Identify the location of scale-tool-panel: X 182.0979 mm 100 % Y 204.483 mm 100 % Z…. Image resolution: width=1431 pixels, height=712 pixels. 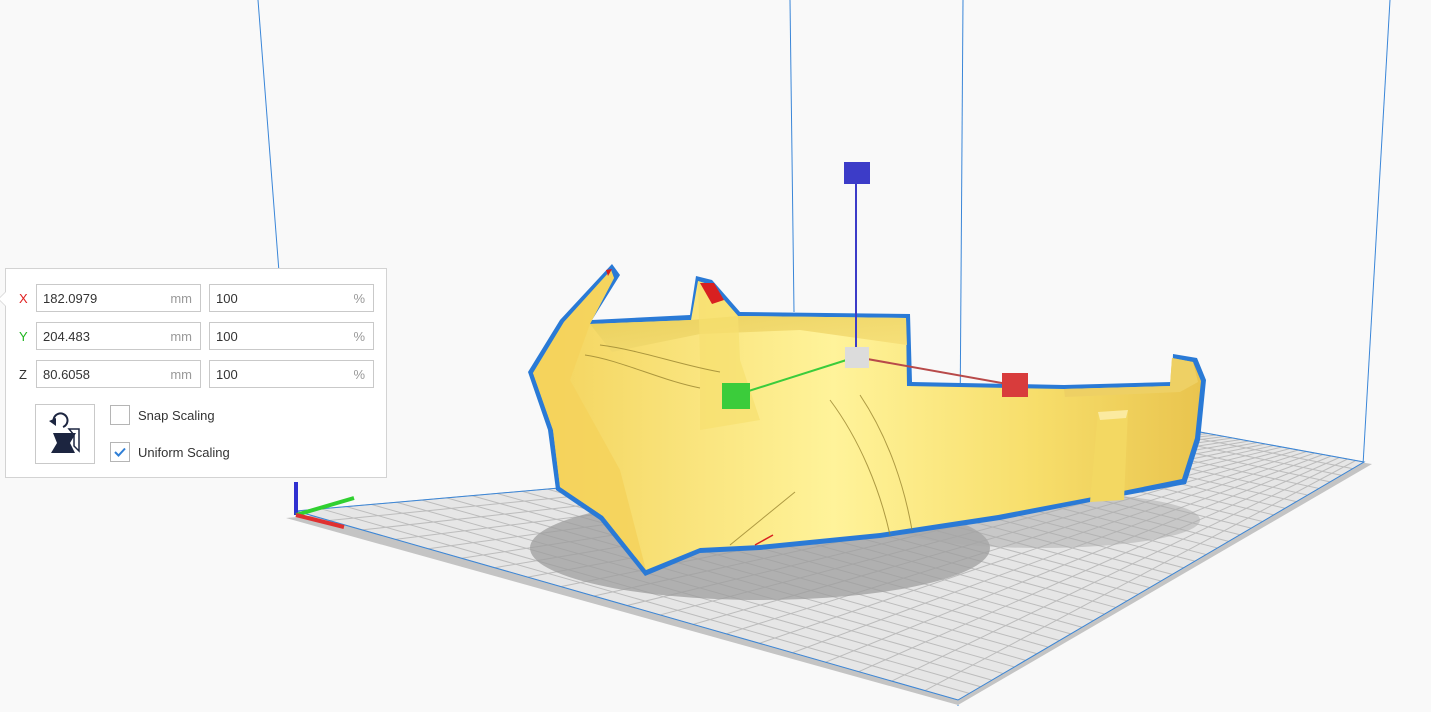
(194, 373).